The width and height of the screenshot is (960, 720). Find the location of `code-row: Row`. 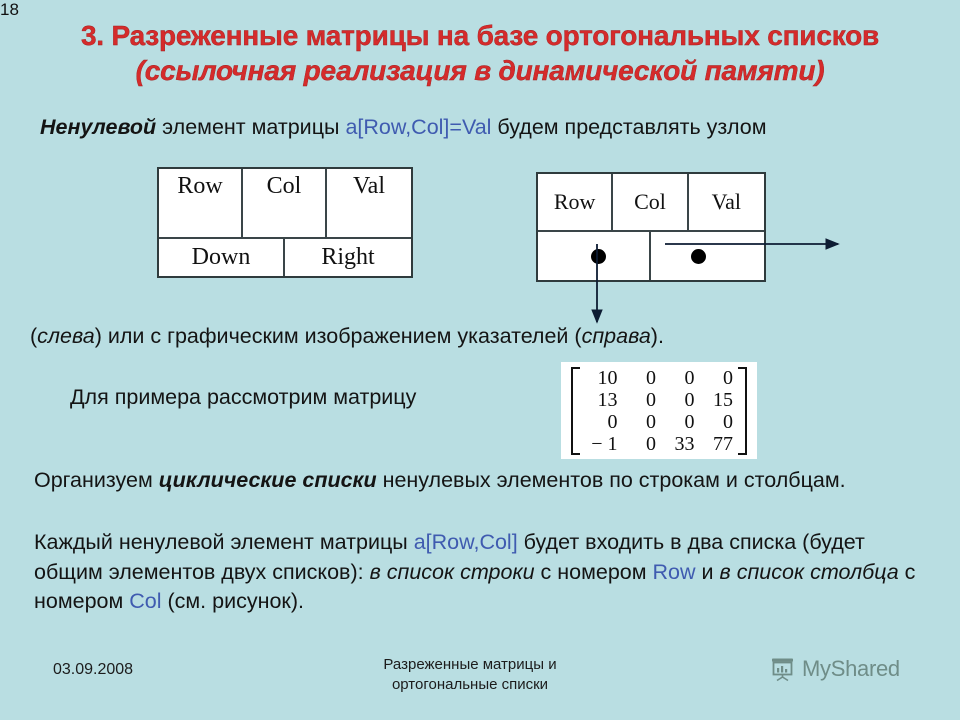

code-row: Row is located at coordinates (674, 571).